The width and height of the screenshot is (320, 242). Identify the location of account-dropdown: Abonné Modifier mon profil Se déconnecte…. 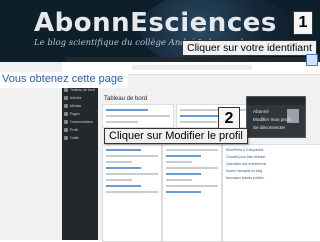
(276, 117).